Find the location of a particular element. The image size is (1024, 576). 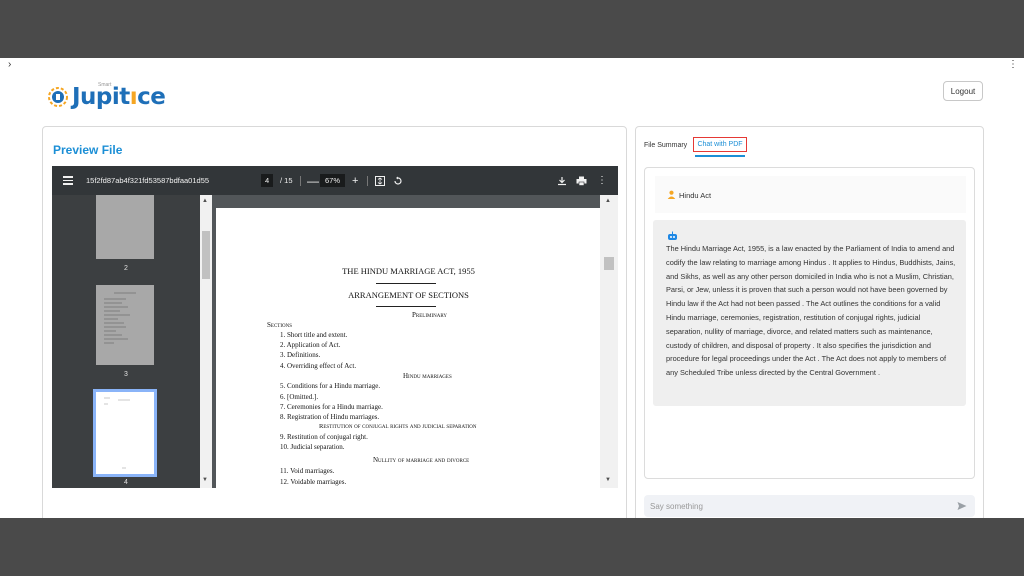

title-divider is located at coordinates (406, 283).